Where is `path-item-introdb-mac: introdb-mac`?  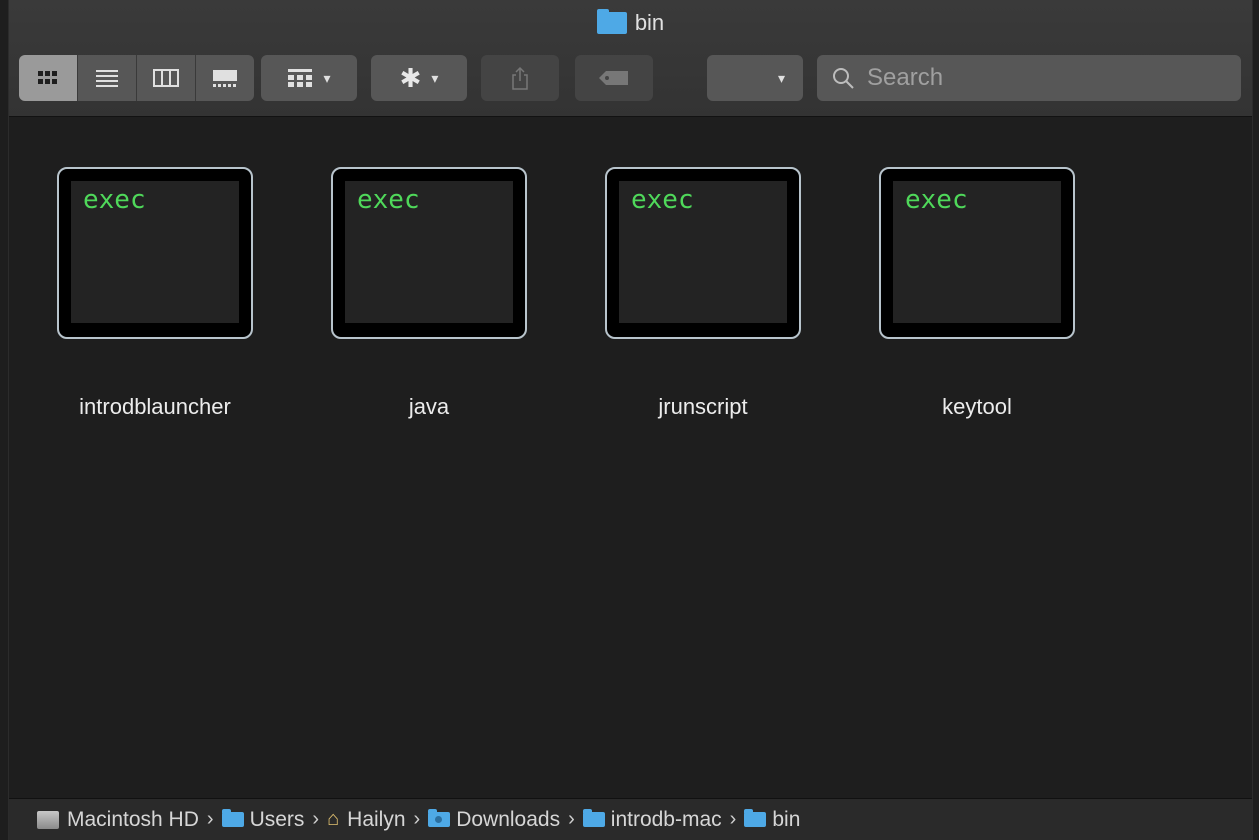
path-item-introdb-mac: introdb-mac is located at coordinates (652, 819).